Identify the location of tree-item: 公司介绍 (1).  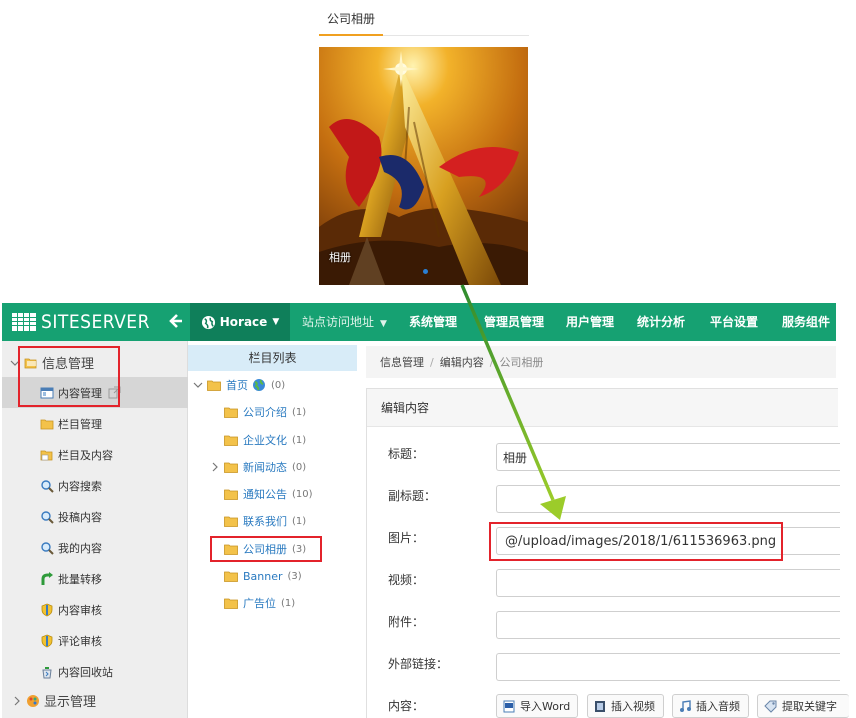
(265, 412).